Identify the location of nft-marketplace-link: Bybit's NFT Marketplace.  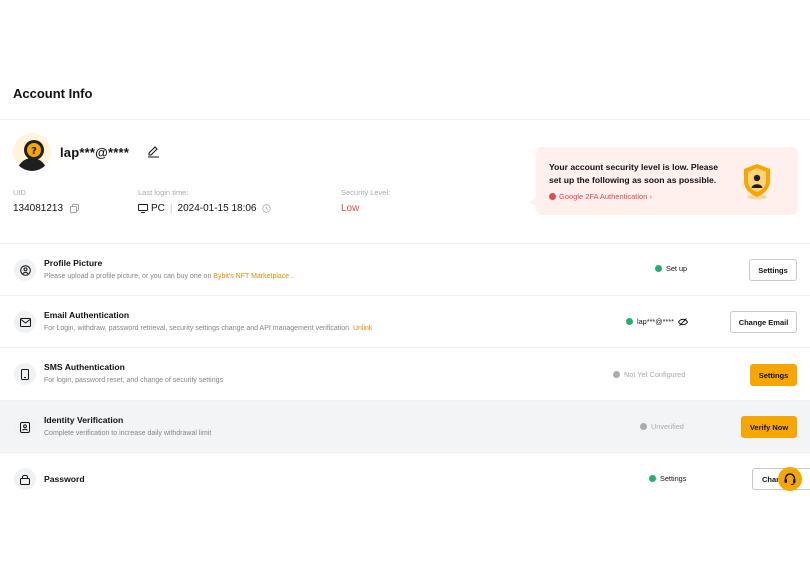
(251, 276).